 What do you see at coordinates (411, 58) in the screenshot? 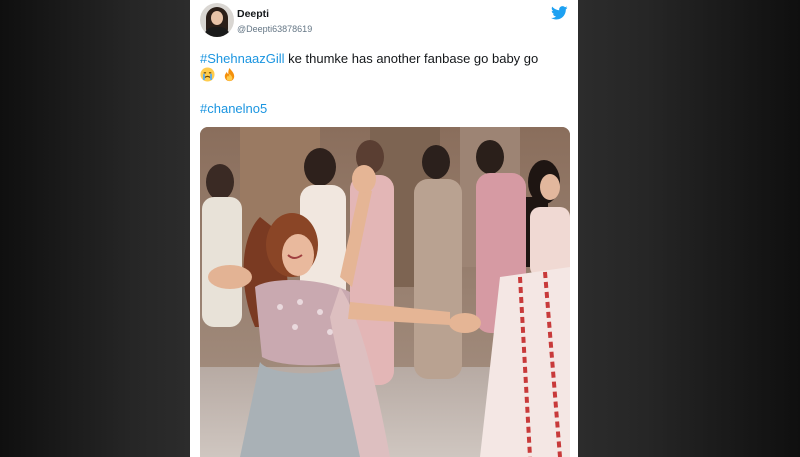
I see `tweet-text-body: ke thumke has another fanbase go baby go` at bounding box center [411, 58].